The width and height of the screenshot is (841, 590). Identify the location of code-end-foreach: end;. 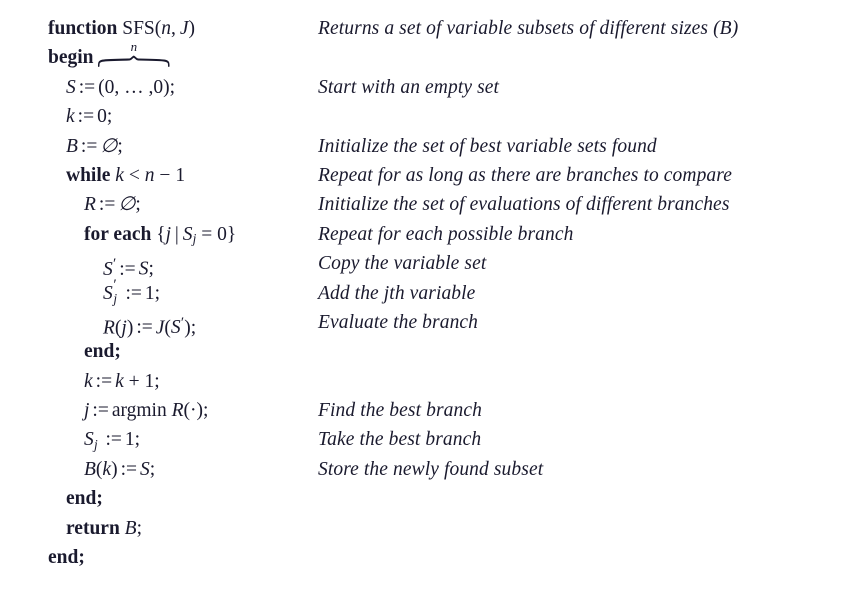
(60, 351).